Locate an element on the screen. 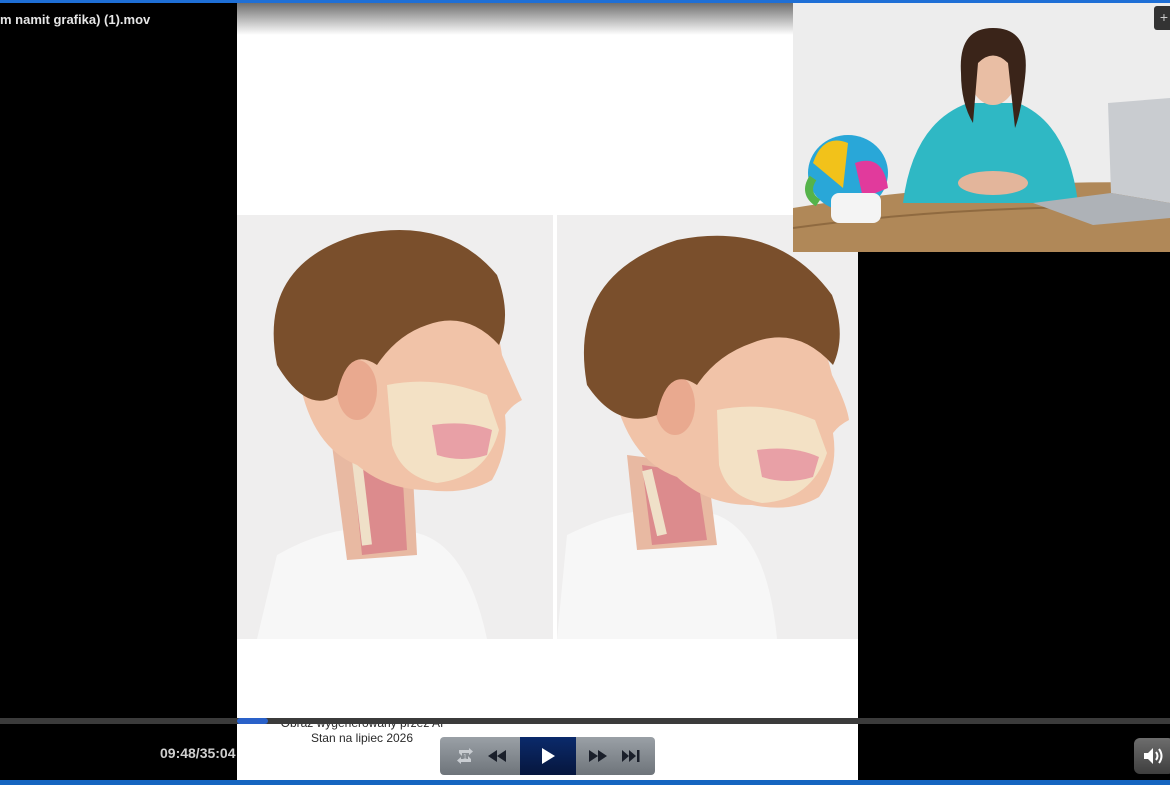  time-display: 09:48/35:04 is located at coordinates (198, 753).